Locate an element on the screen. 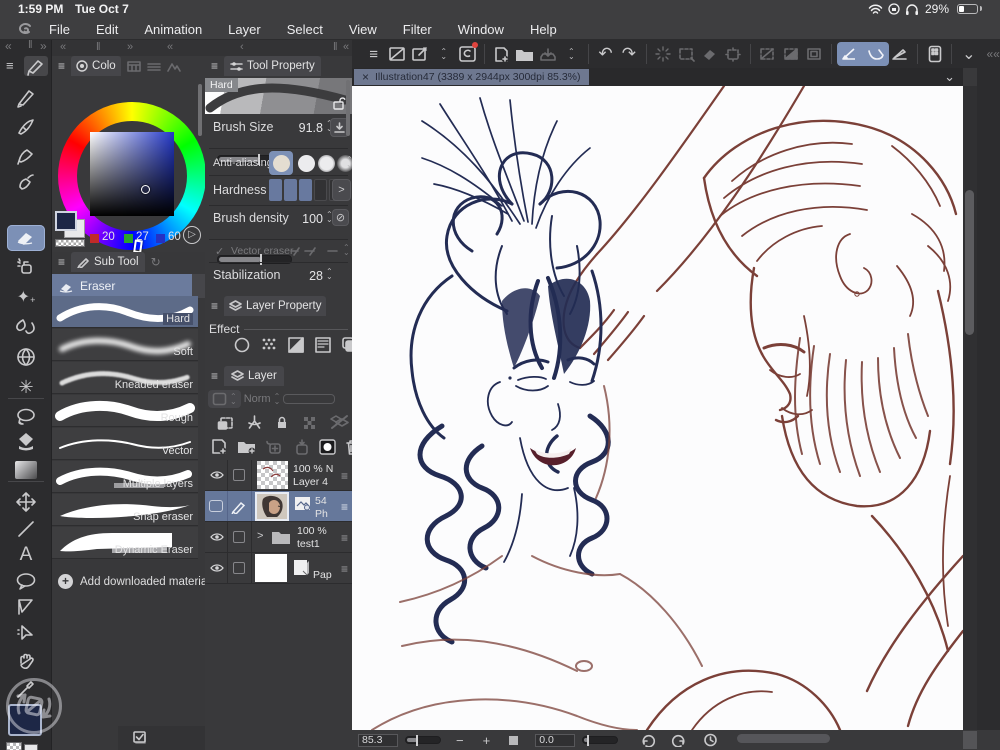 The width and height of the screenshot is (1000, 750). tab-list-chevron-icon: ⌄ is located at coordinates (949, 77).